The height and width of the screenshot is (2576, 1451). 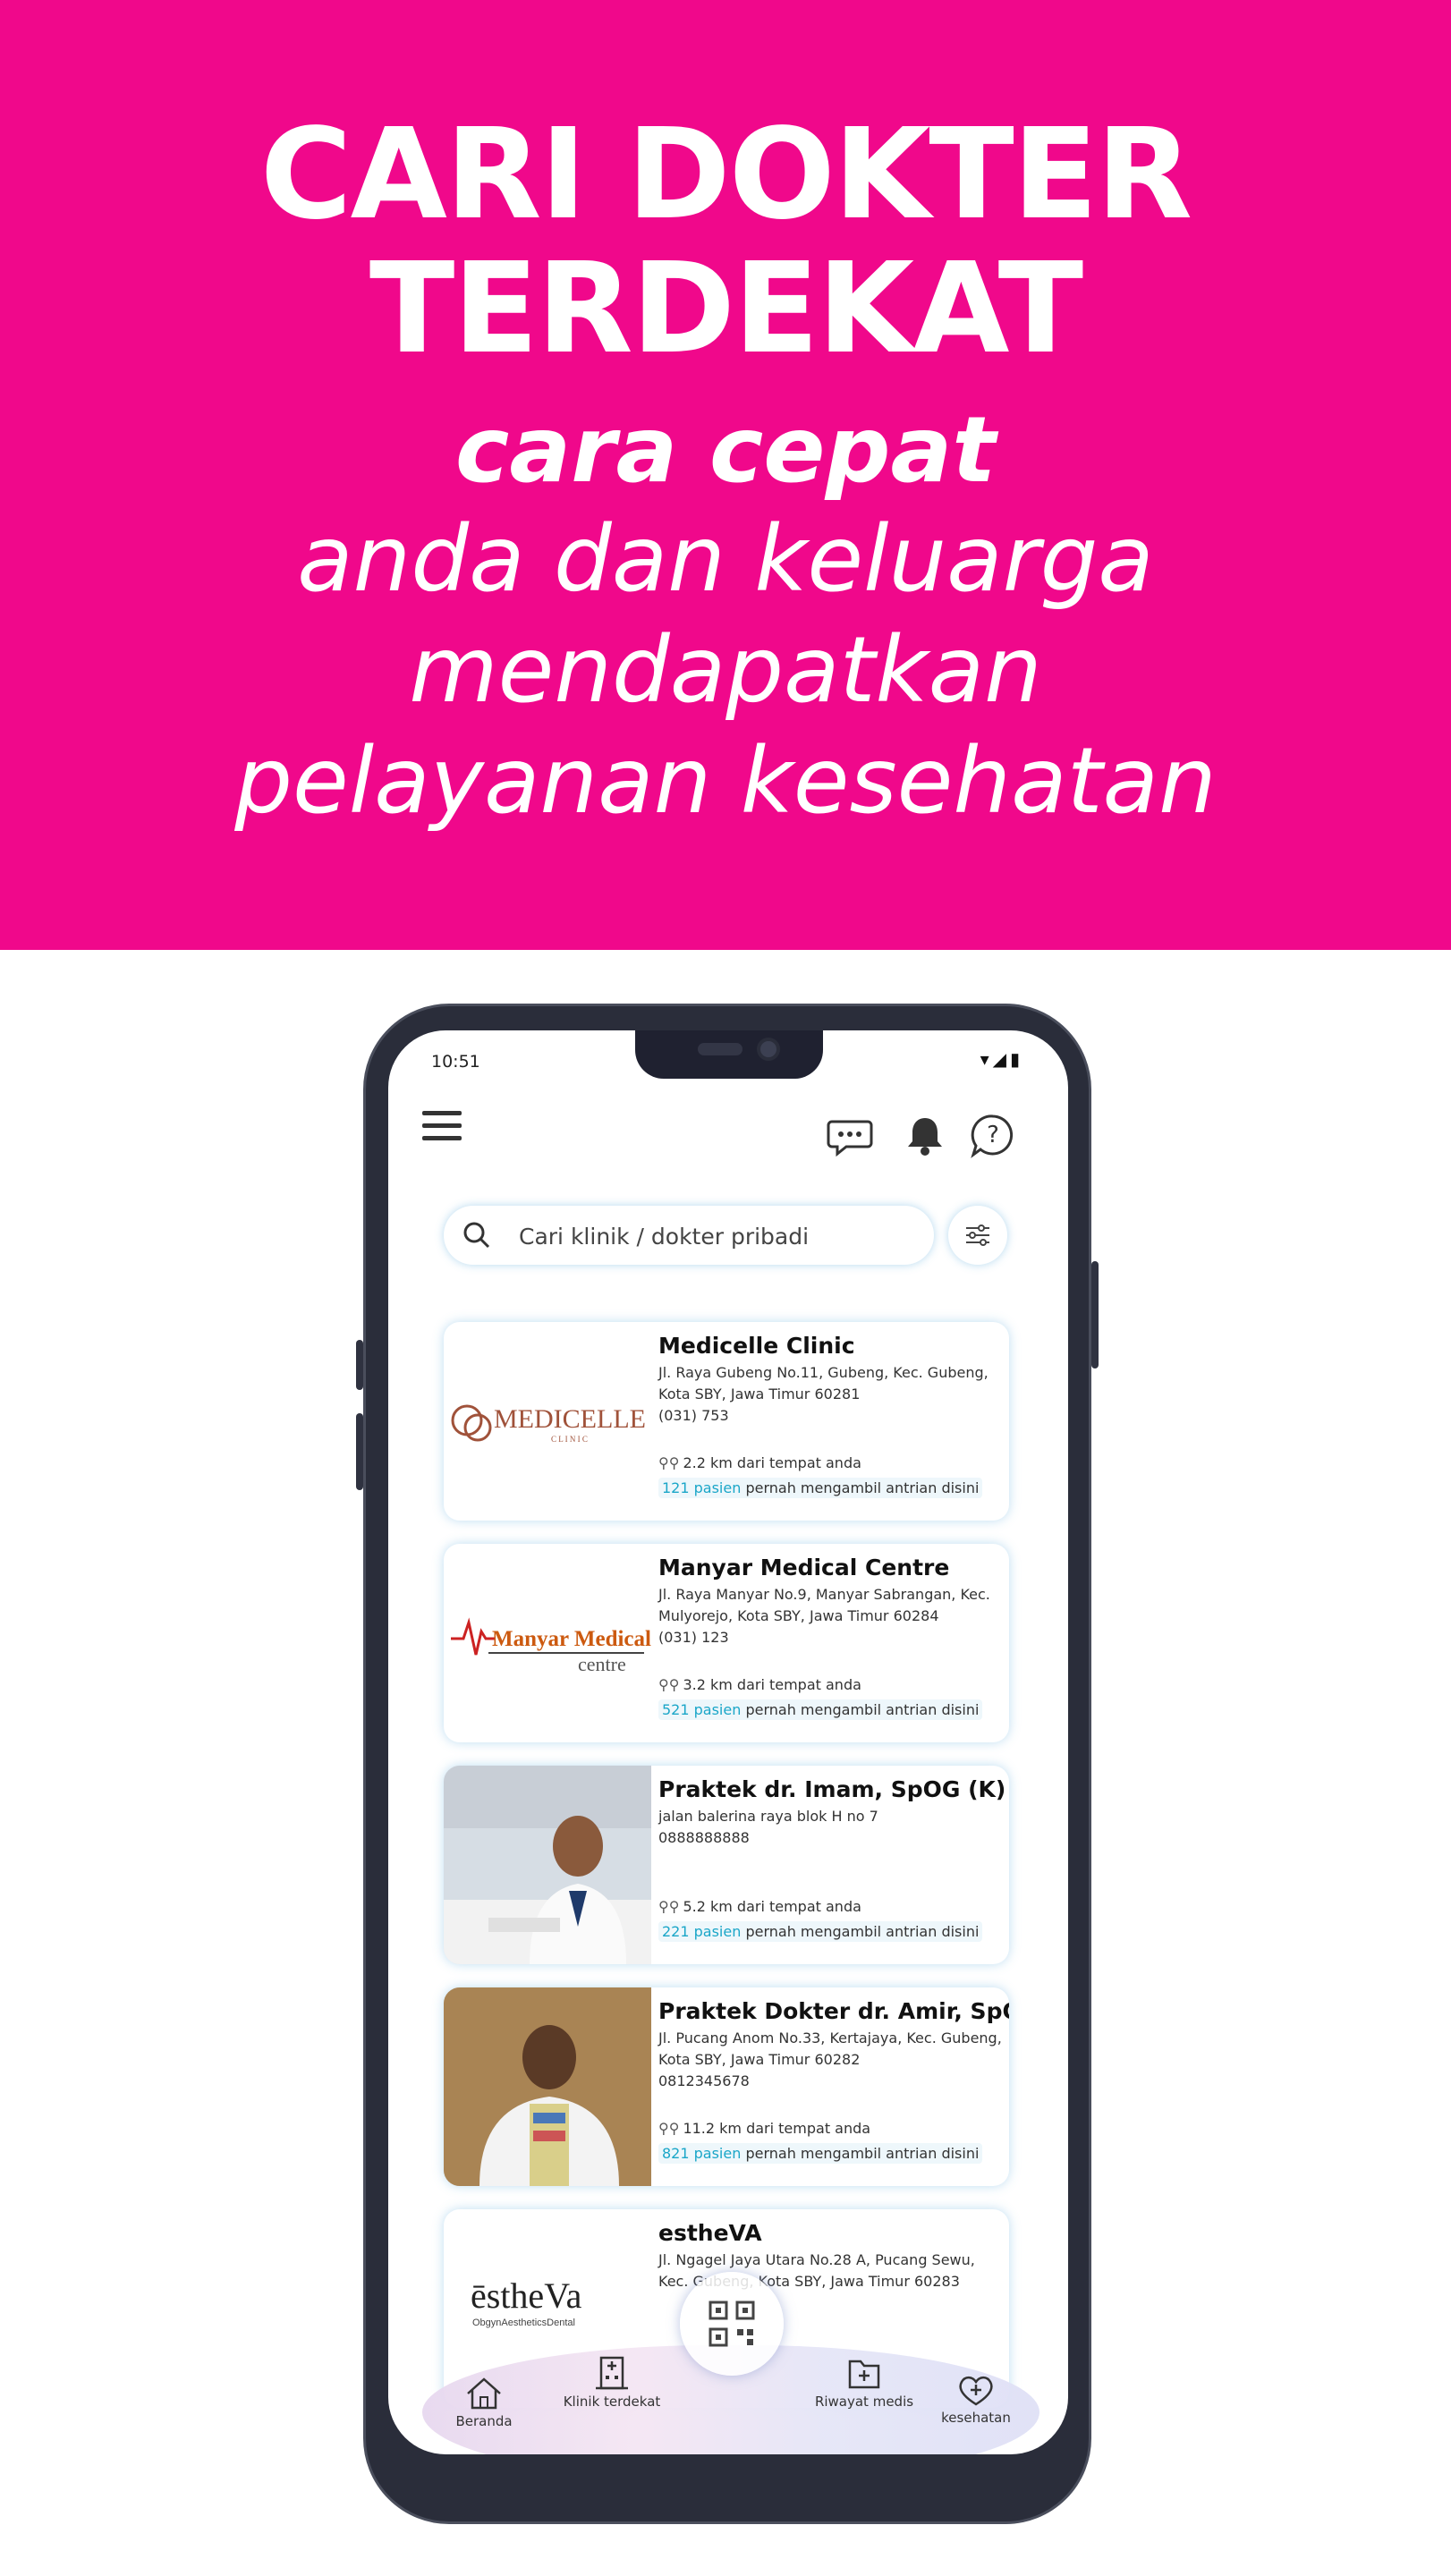 I want to click on help-icon: ?, so click(x=993, y=1136).